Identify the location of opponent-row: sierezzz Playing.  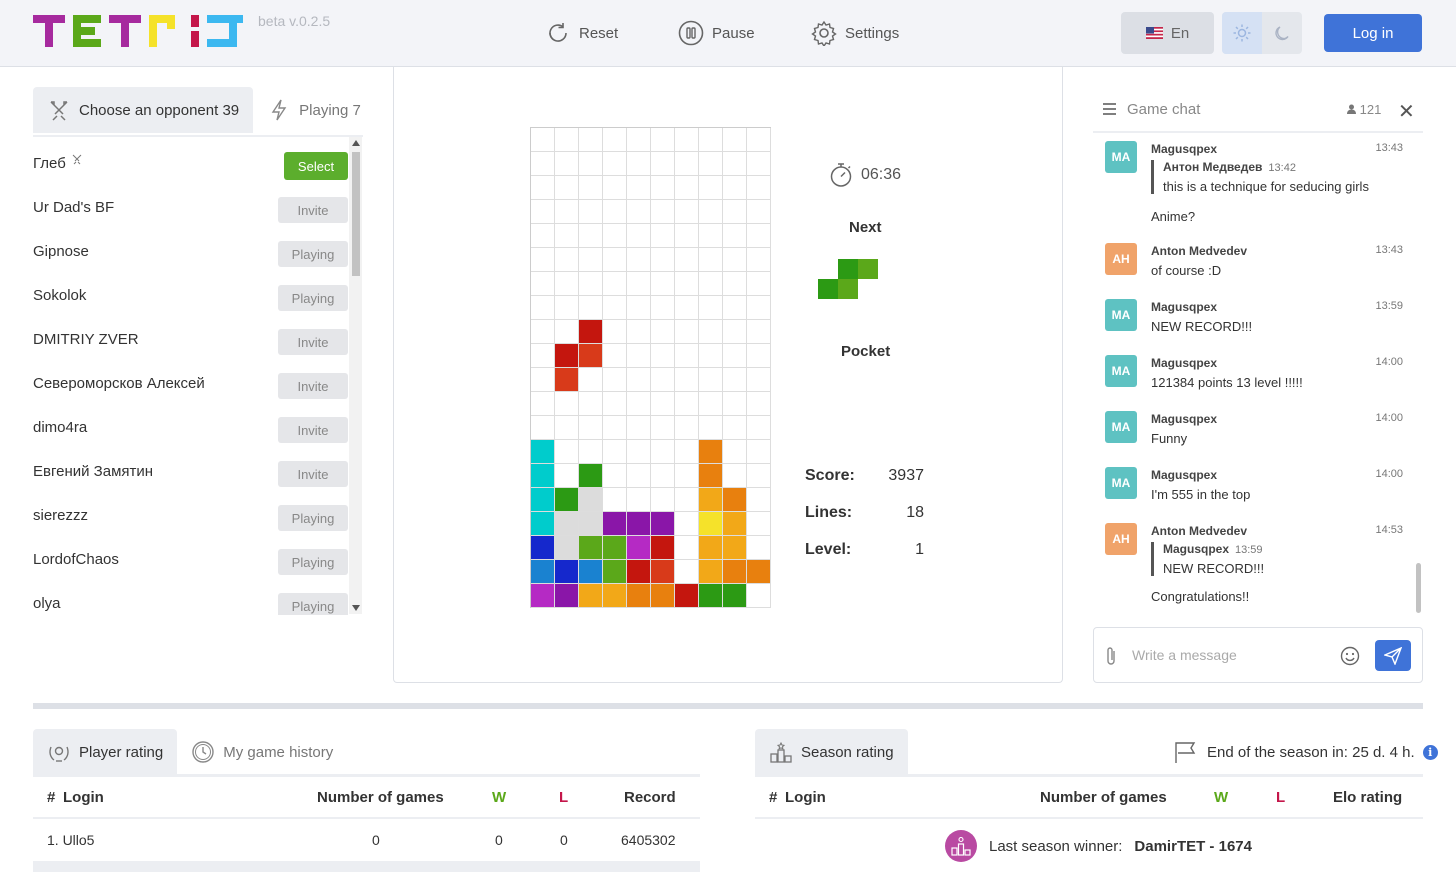
(191, 511).